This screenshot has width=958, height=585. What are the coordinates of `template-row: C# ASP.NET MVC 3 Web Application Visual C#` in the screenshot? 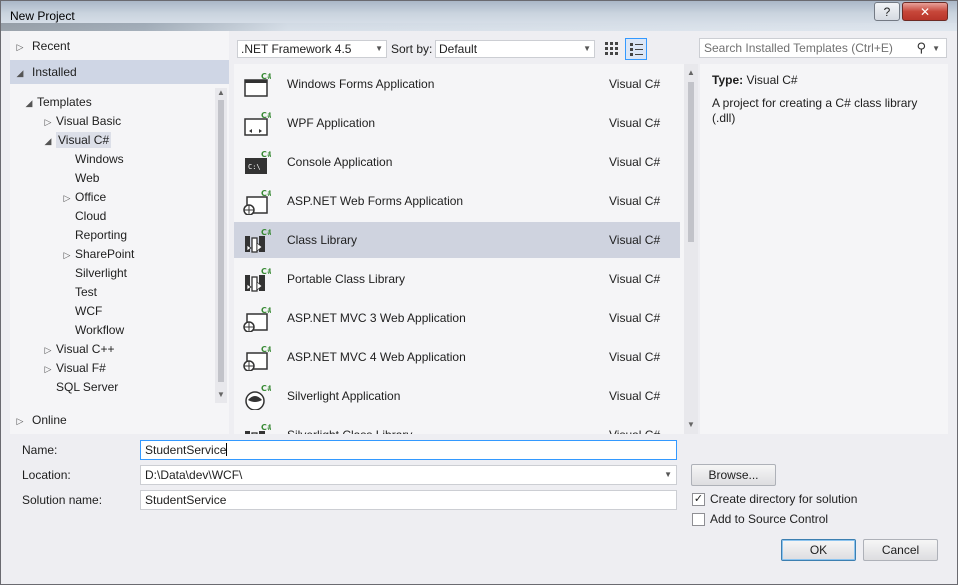 It's located at (457, 318).